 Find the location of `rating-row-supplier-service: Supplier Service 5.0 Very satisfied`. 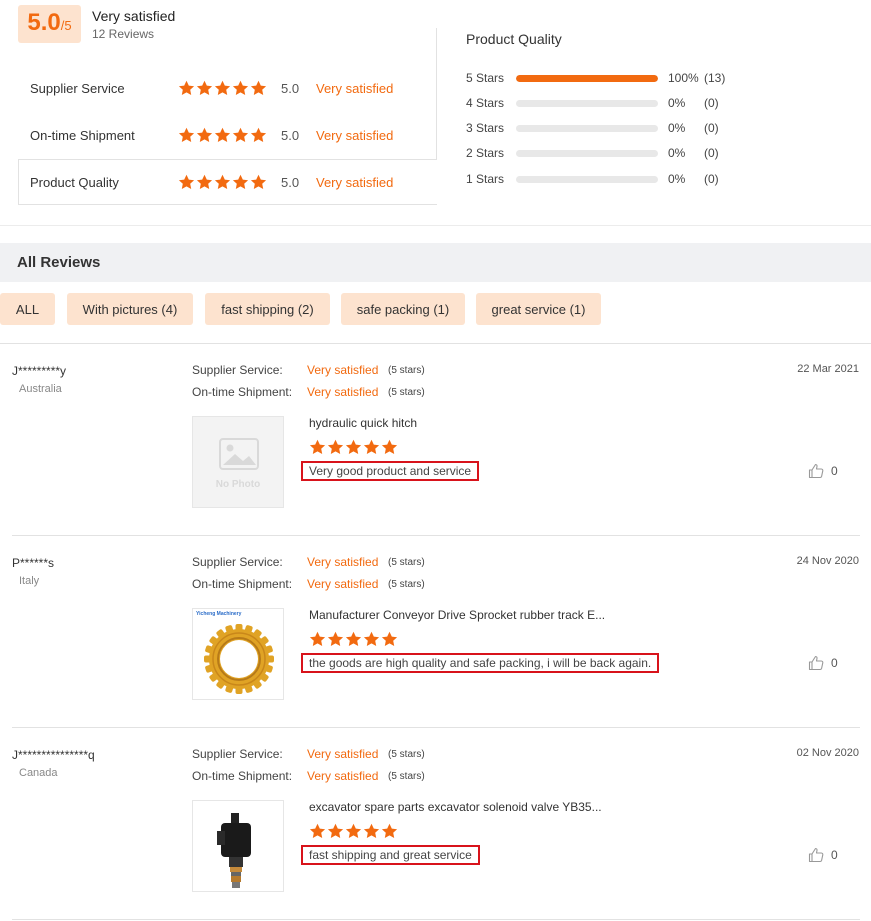

rating-row-supplier-service: Supplier Service 5.0 Very satisfied is located at coordinates (227, 88).